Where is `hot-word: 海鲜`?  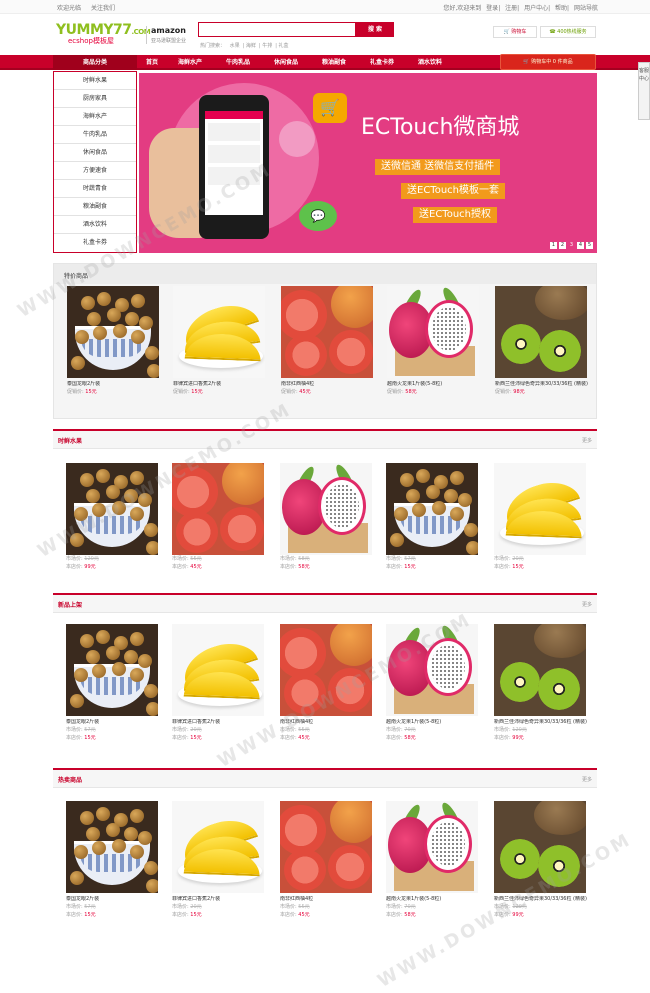
hot-word: 海鲜 is located at coordinates (251, 46).